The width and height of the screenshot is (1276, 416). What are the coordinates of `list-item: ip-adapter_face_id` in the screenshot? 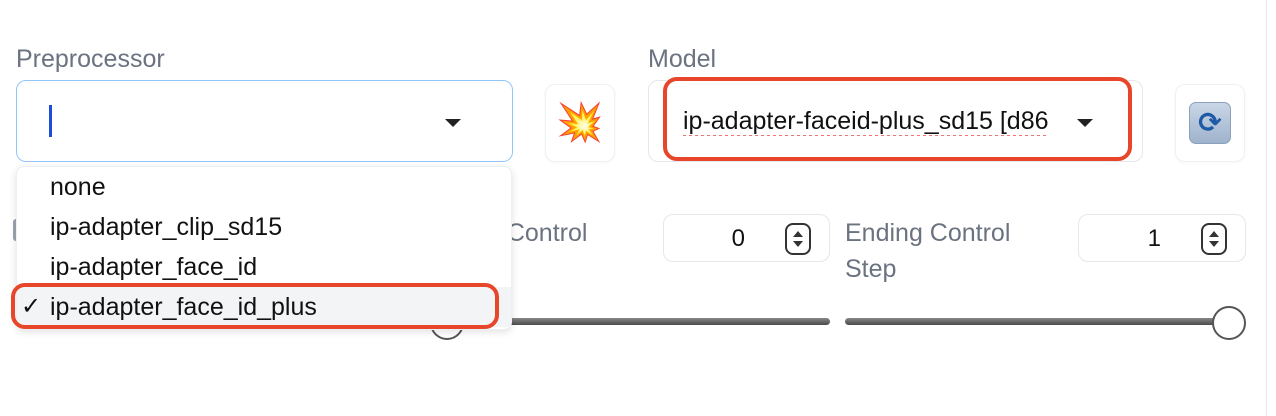 It's located at (264, 267).